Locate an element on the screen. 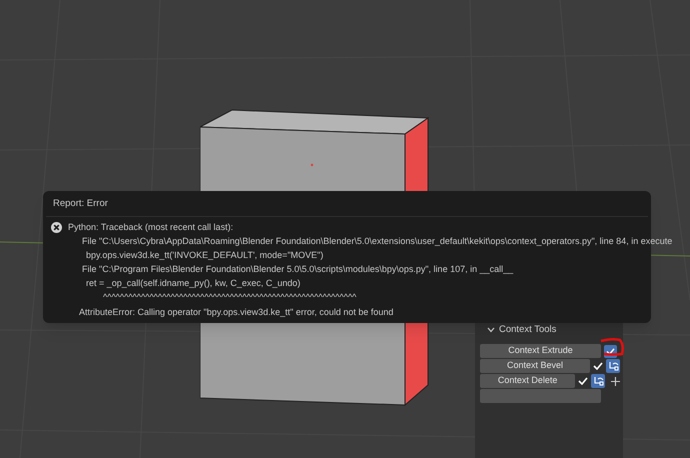 This screenshot has height=458, width=690. panel-header: Context Tools is located at coordinates (549, 328).